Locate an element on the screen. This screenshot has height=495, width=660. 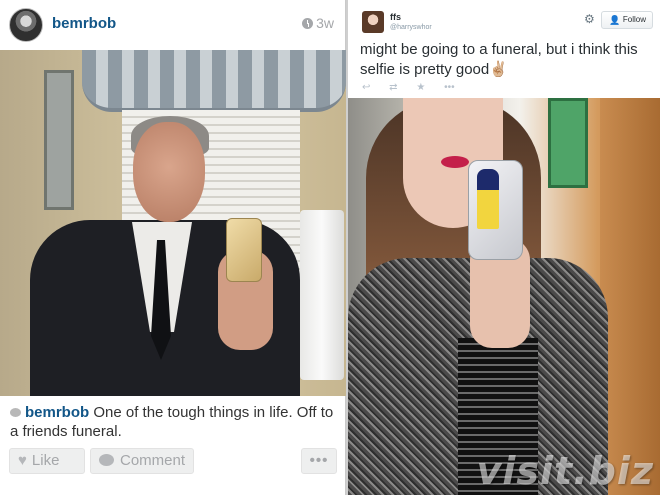
comment-bubble-icon is located at coordinates (15, 412).